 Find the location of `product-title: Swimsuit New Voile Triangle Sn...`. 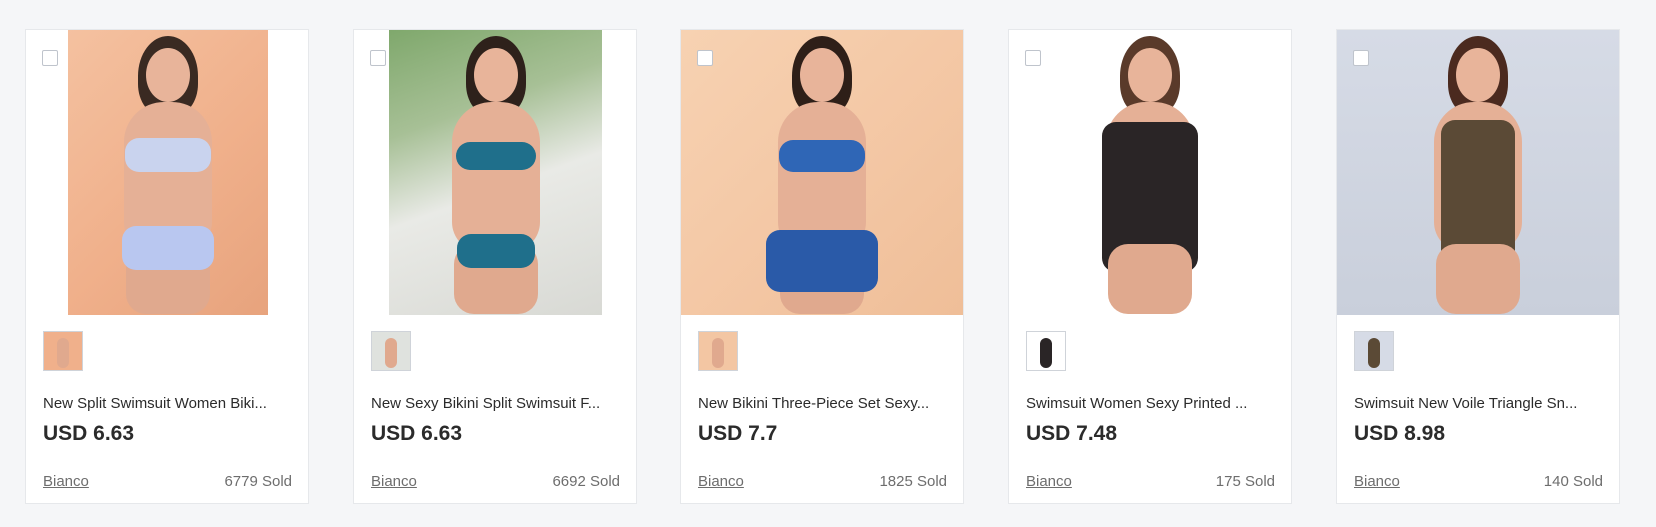

product-title: Swimsuit New Voile Triangle Sn... is located at coordinates (1479, 403).